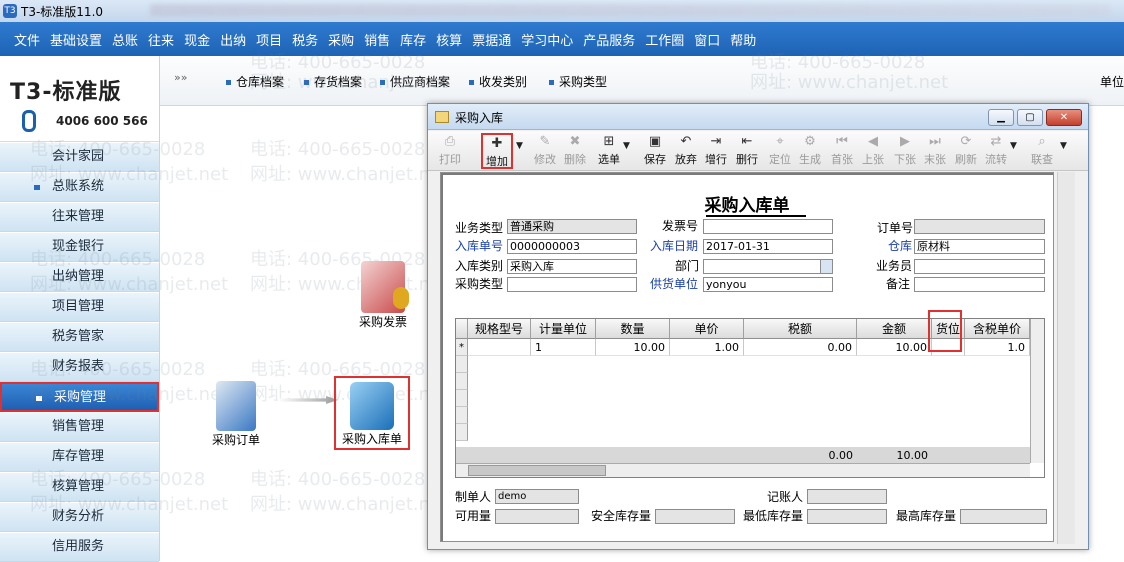  Describe the element at coordinates (462, 347) in the screenshot. I see `new-row-marker: *` at that location.